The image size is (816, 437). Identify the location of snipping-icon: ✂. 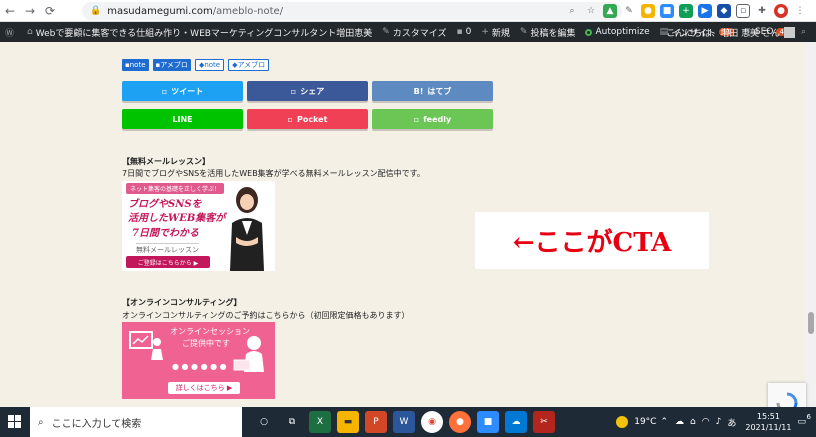
(544, 422).